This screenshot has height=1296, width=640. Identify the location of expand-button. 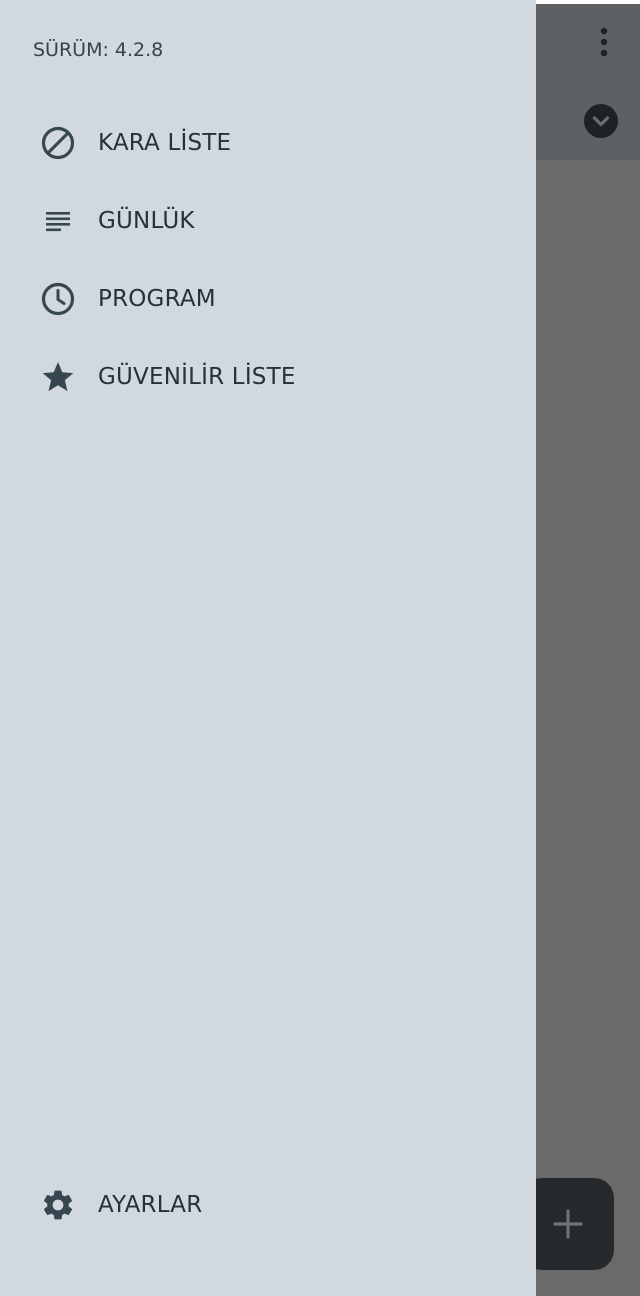
(601, 121).